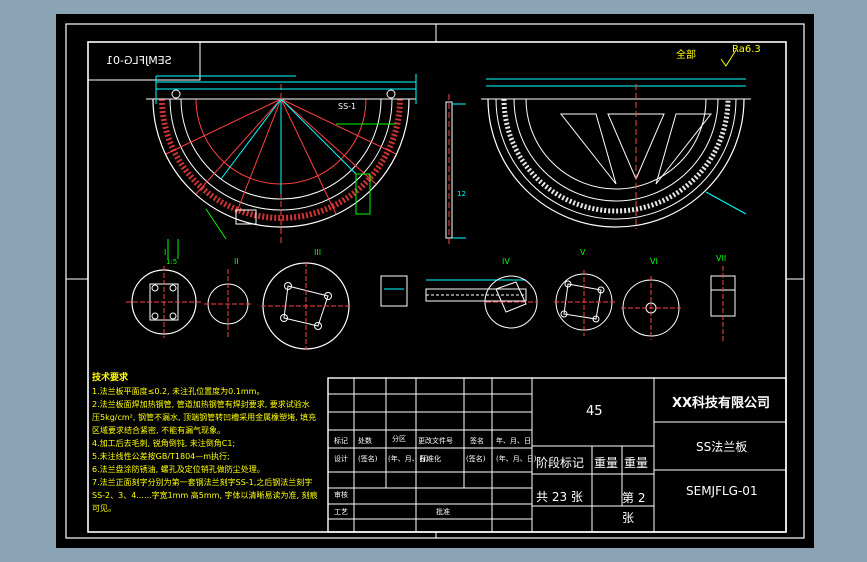  What do you see at coordinates (399, 439) in the screenshot?
I see `header-zone: 分区` at bounding box center [399, 439].